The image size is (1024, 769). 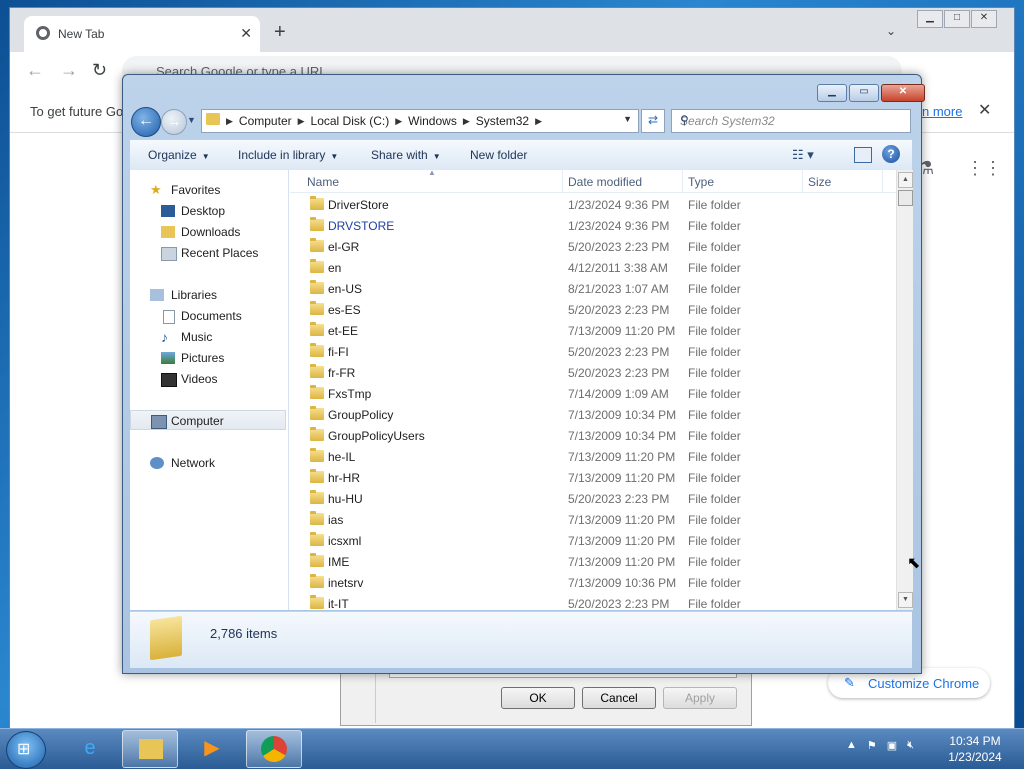 I want to click on dialog-close-button: ✕, so click(x=903, y=93).